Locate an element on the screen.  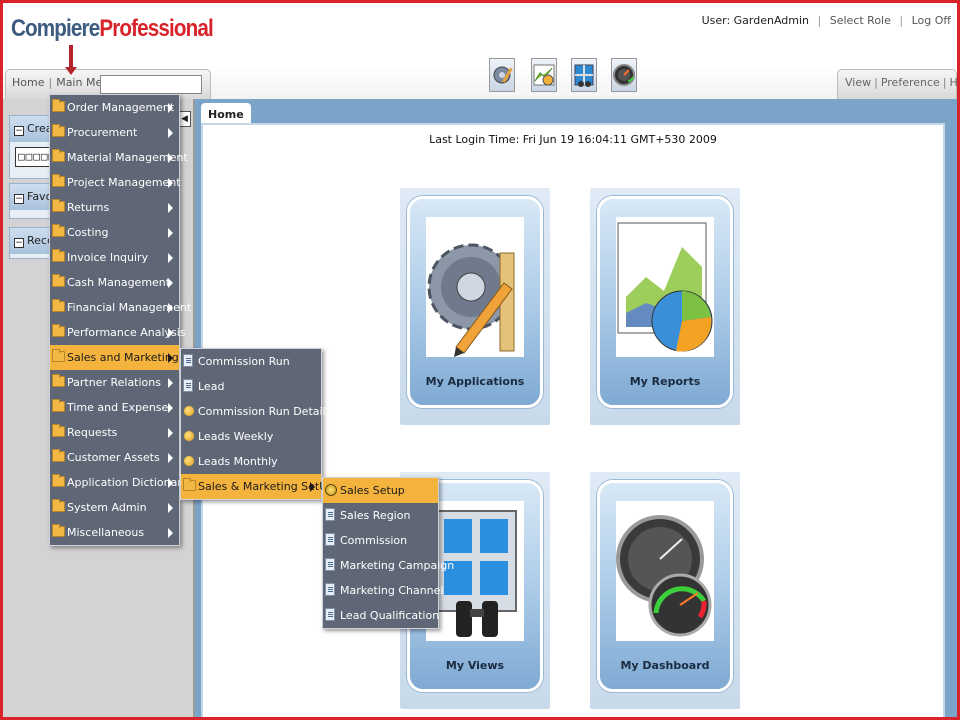
views-icon is located at coordinates (584, 75).